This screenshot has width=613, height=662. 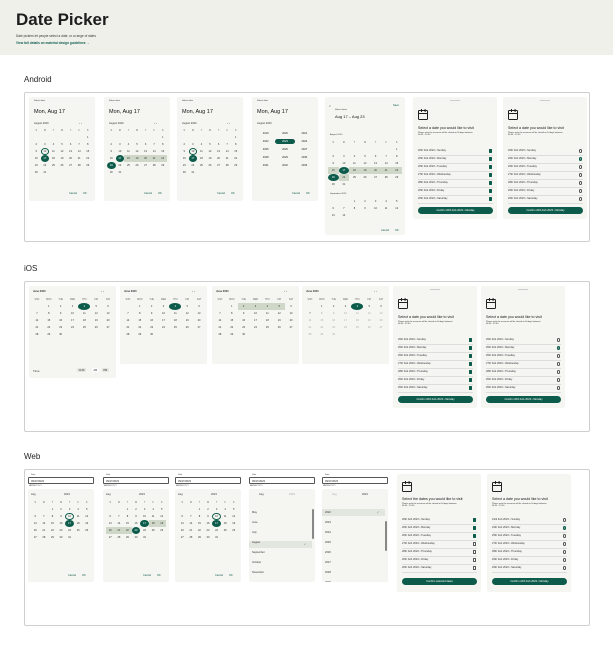 I want to click on month-nav-arrows: ‹ ›, so click(x=193, y=291).